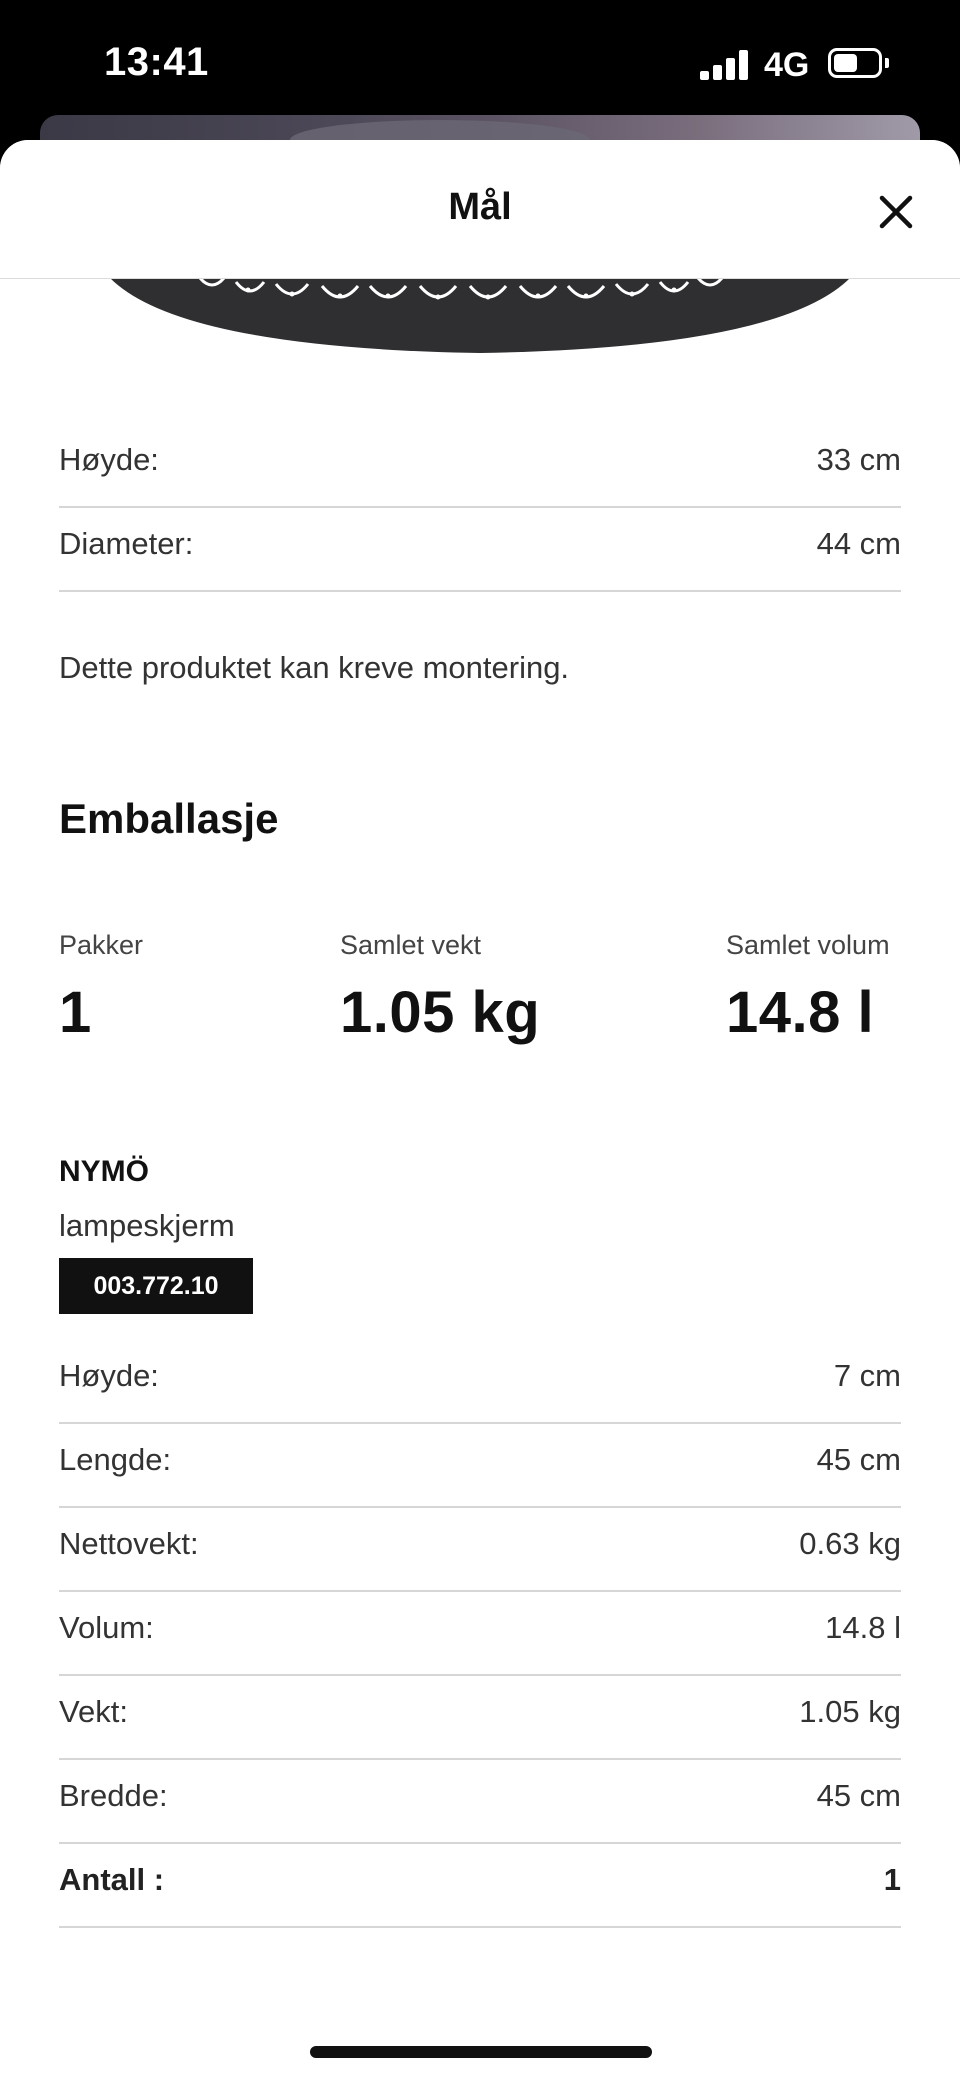 The width and height of the screenshot is (960, 2078). I want to click on row-value: 1.05 kg, so click(850, 1711).